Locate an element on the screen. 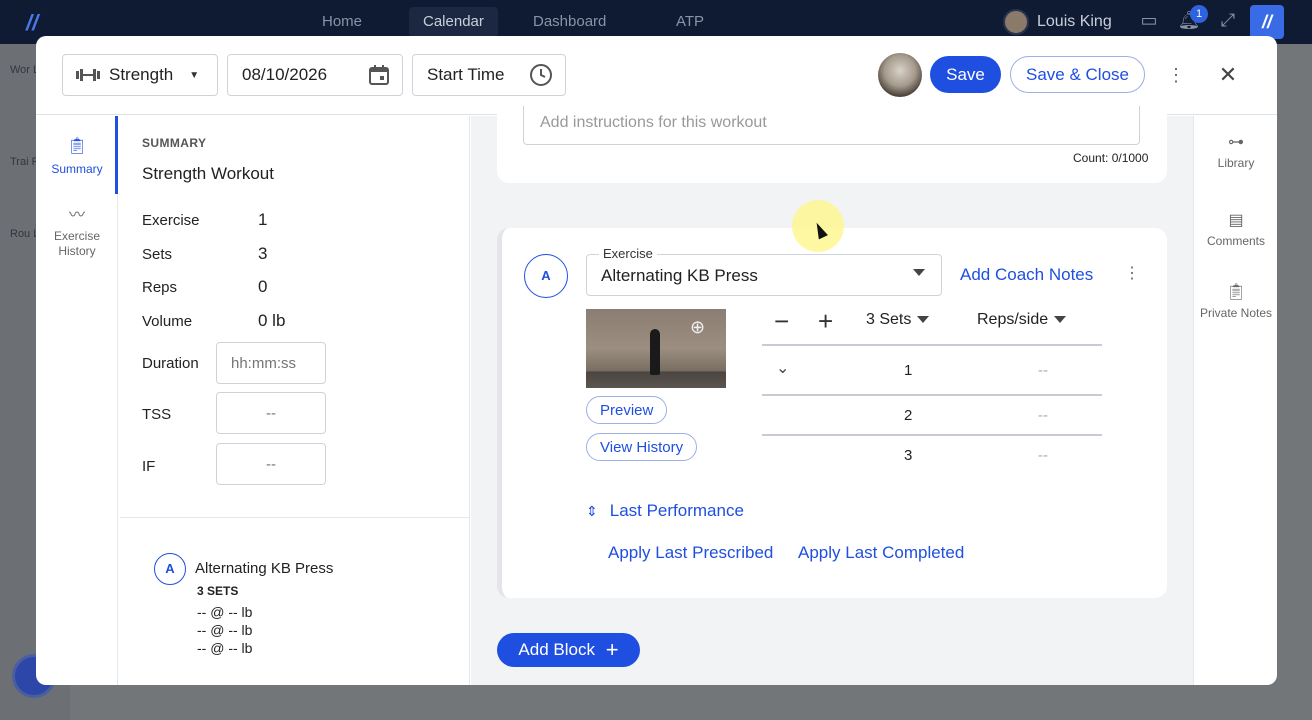 This screenshot has height=720, width=1312. preview-button: Preview is located at coordinates (627, 410).